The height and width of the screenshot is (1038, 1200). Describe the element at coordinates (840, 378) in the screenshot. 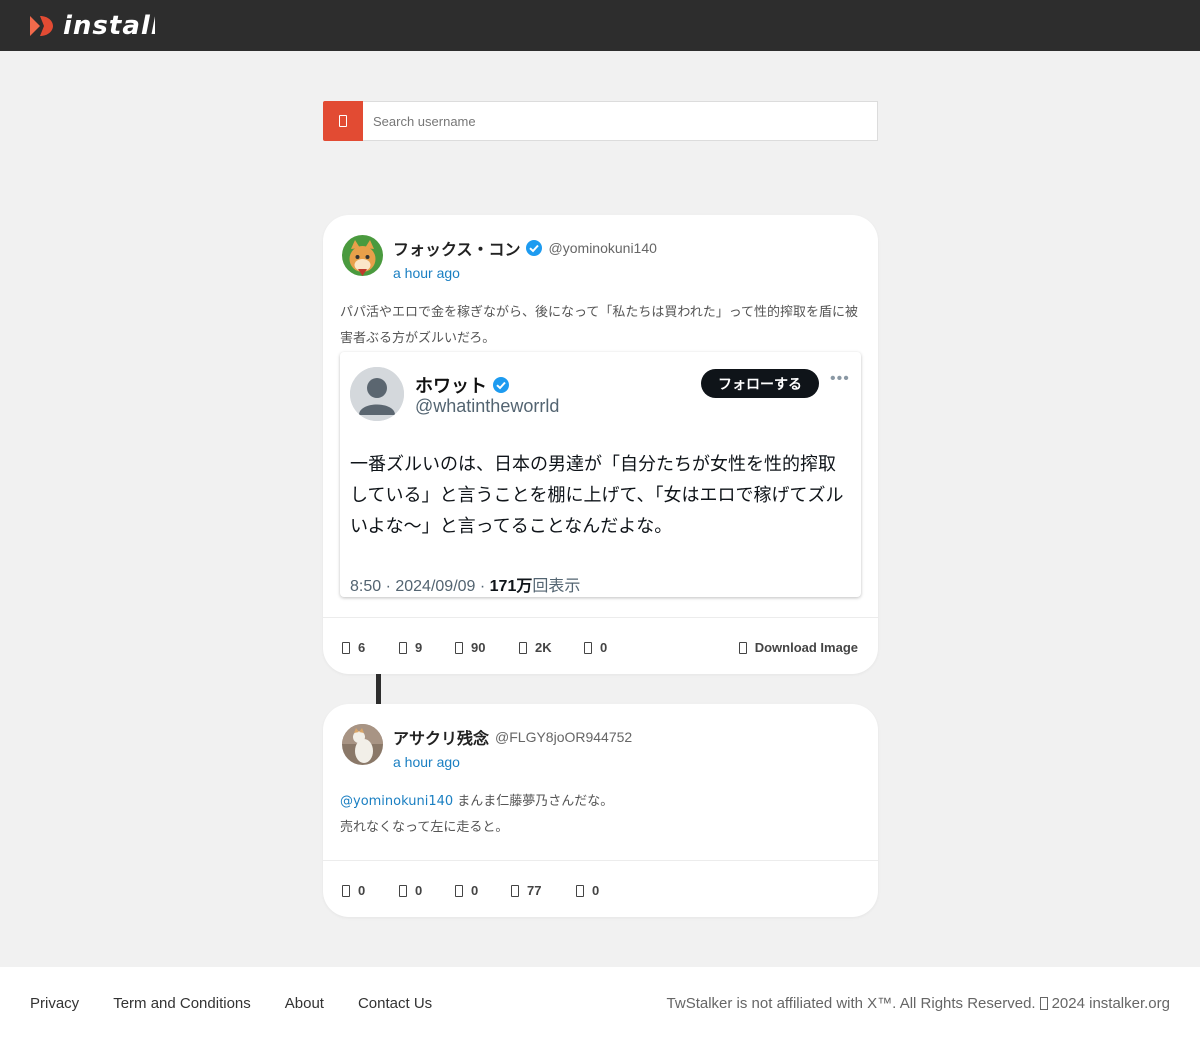

I see `more-icon: •••` at that location.